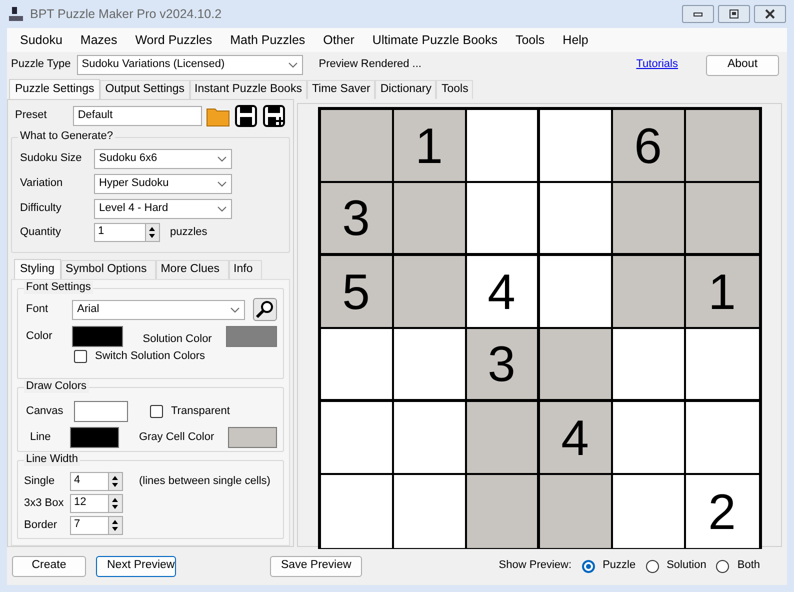 The height and width of the screenshot is (592, 794). I want to click on save-preview-button: Save Preview, so click(316, 566).